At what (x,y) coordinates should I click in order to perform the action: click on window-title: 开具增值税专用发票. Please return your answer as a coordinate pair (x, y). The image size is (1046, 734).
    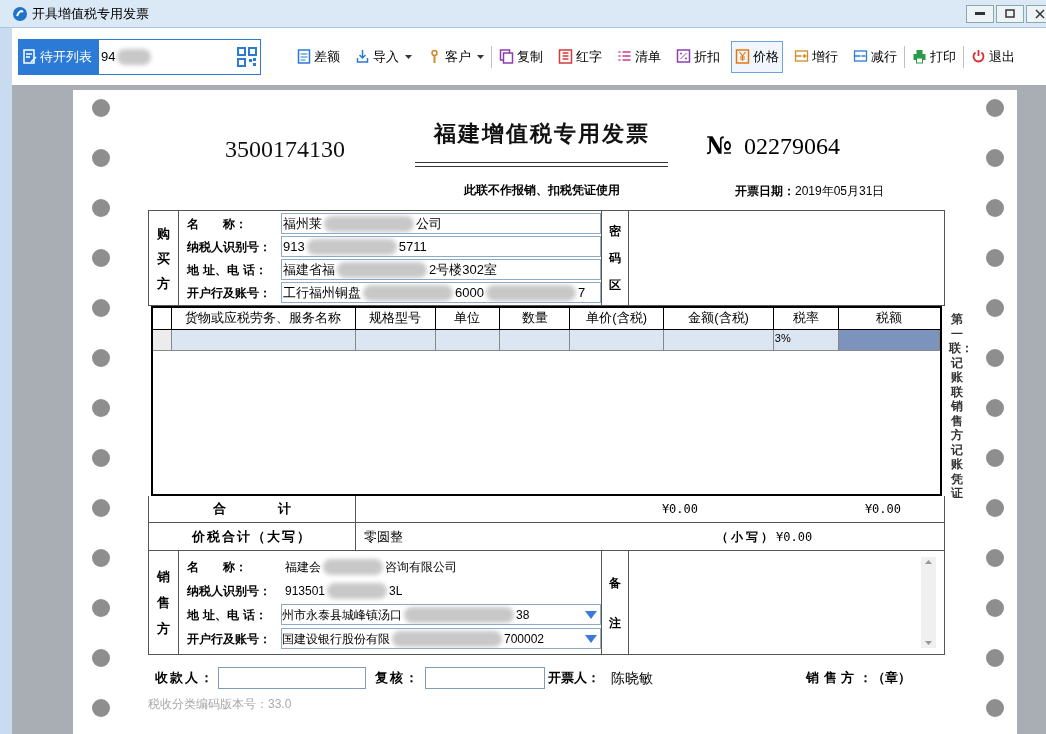
    Looking at the image, I should click on (90, 13).